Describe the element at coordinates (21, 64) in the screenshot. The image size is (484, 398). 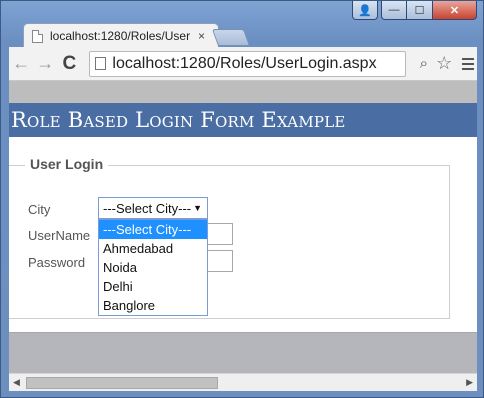
I see `back-icon: ←` at that location.